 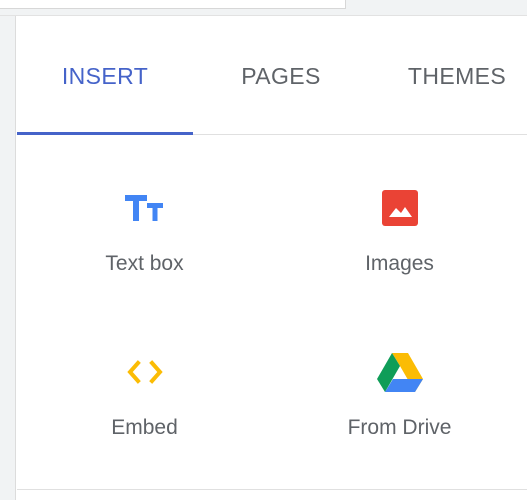 I want to click on from-drive-label: From Drive, so click(x=399, y=427).